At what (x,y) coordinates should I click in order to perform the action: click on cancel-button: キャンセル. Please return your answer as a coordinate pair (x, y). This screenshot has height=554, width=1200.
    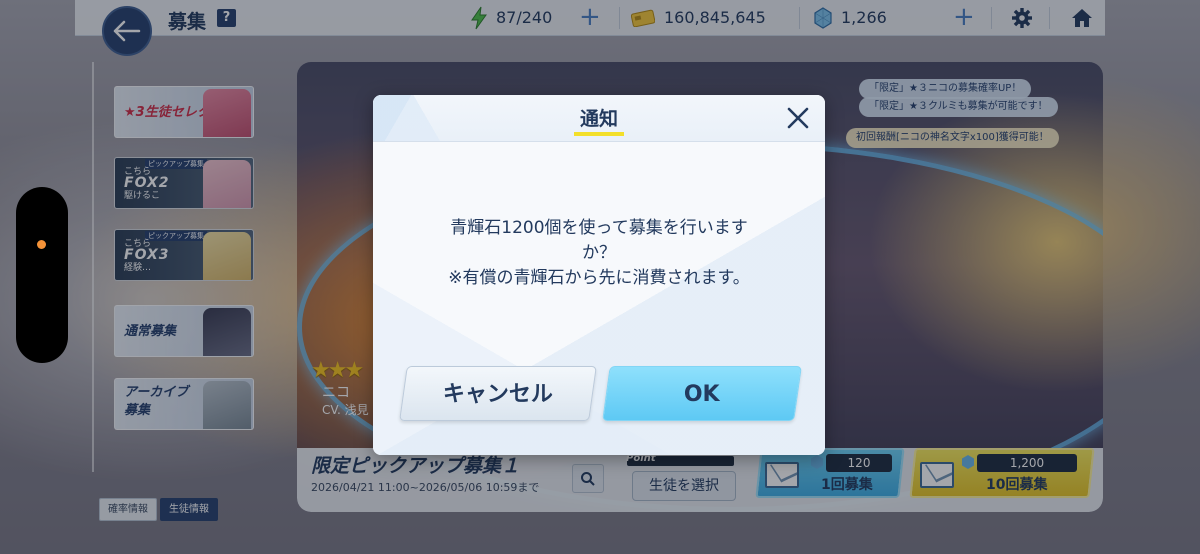
    Looking at the image, I should click on (498, 393).